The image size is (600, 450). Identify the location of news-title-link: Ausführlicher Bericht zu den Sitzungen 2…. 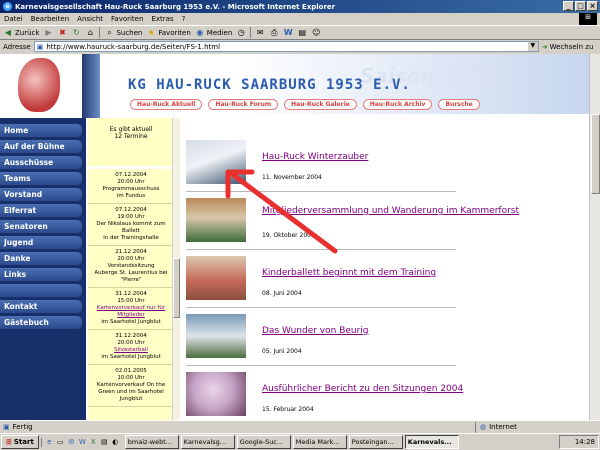
(362, 389).